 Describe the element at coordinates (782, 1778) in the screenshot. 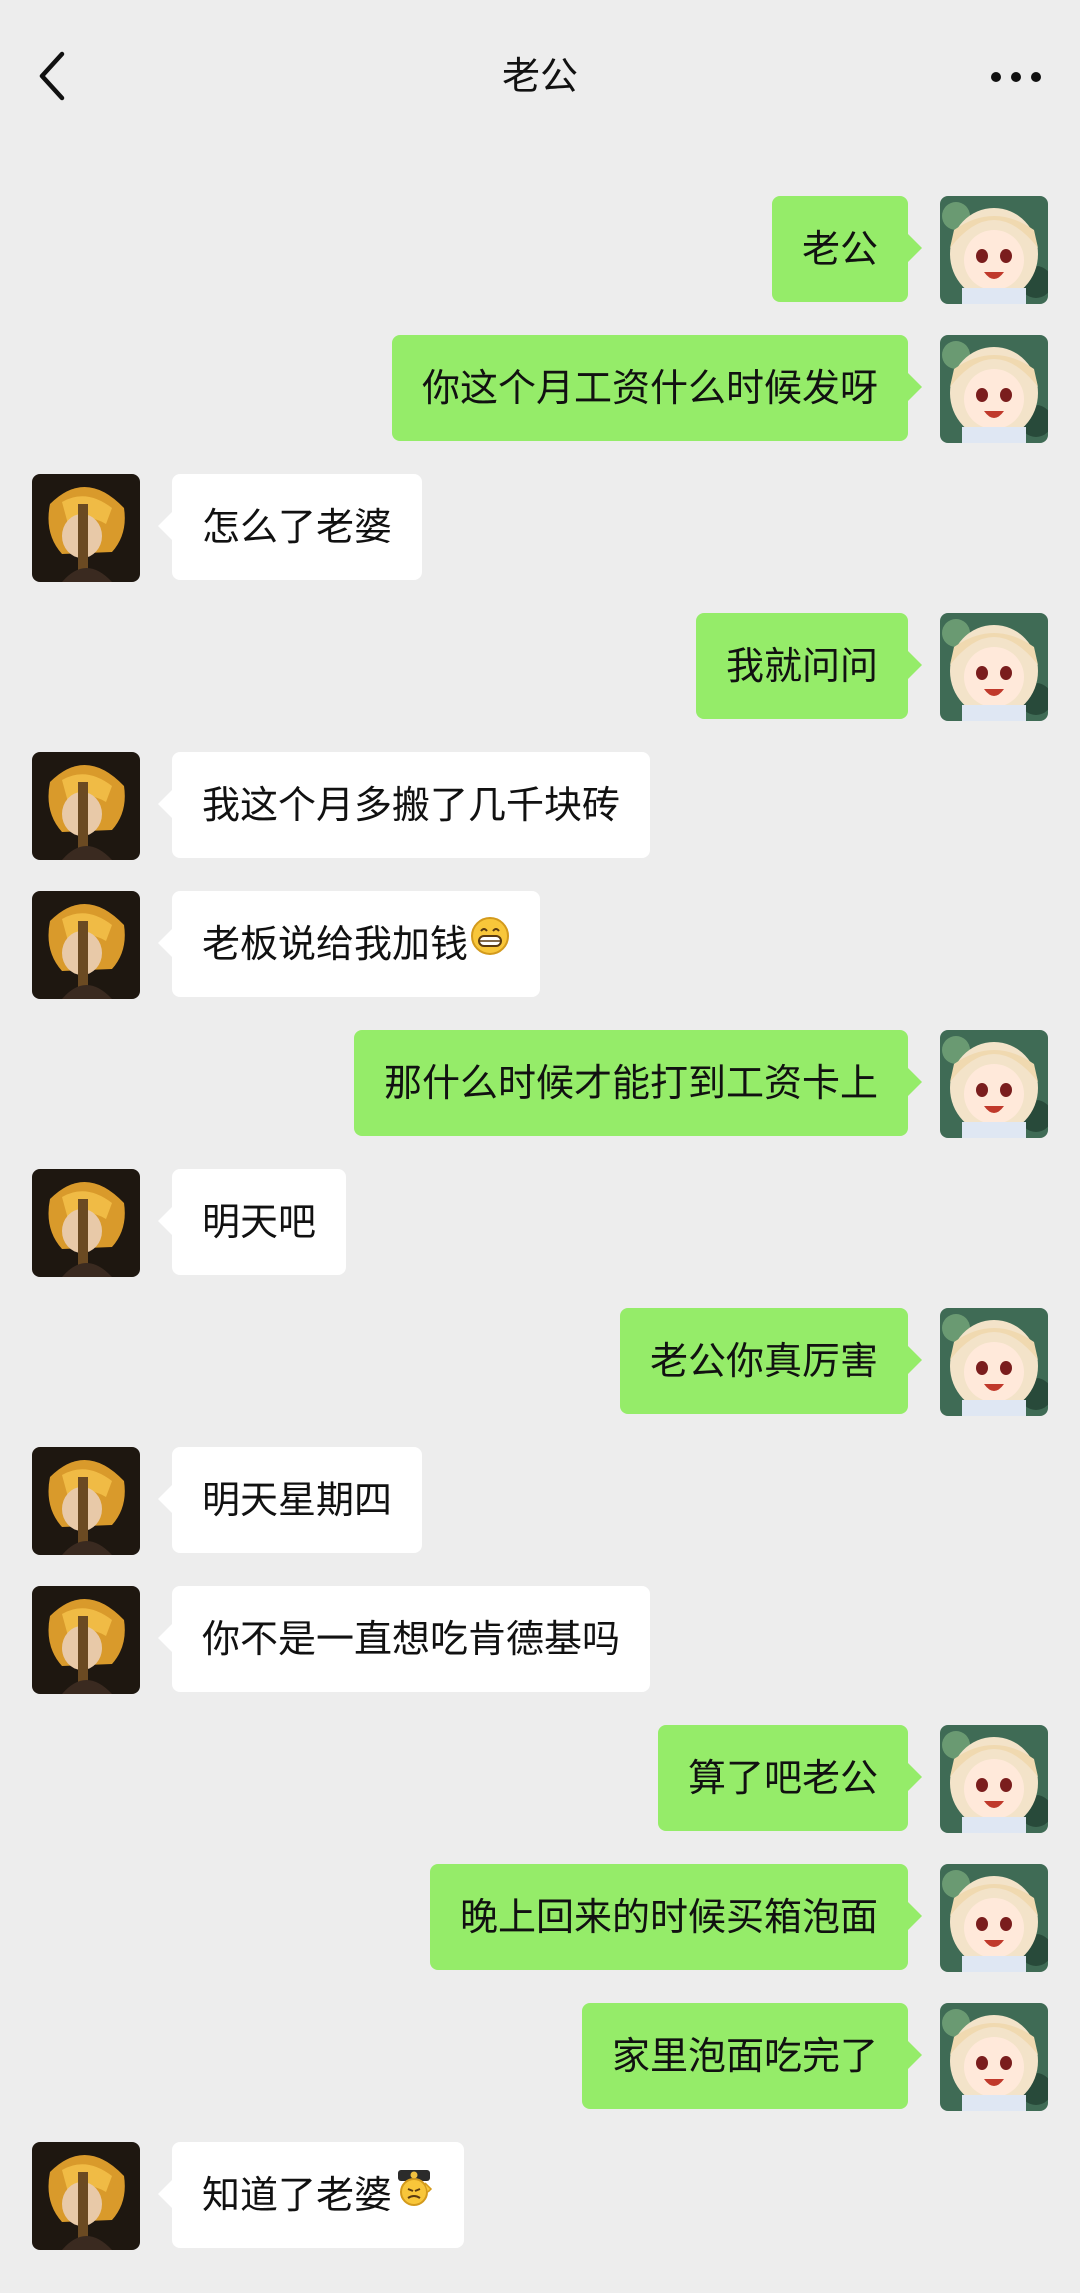

I see `message-text: 算了吧老公` at that location.